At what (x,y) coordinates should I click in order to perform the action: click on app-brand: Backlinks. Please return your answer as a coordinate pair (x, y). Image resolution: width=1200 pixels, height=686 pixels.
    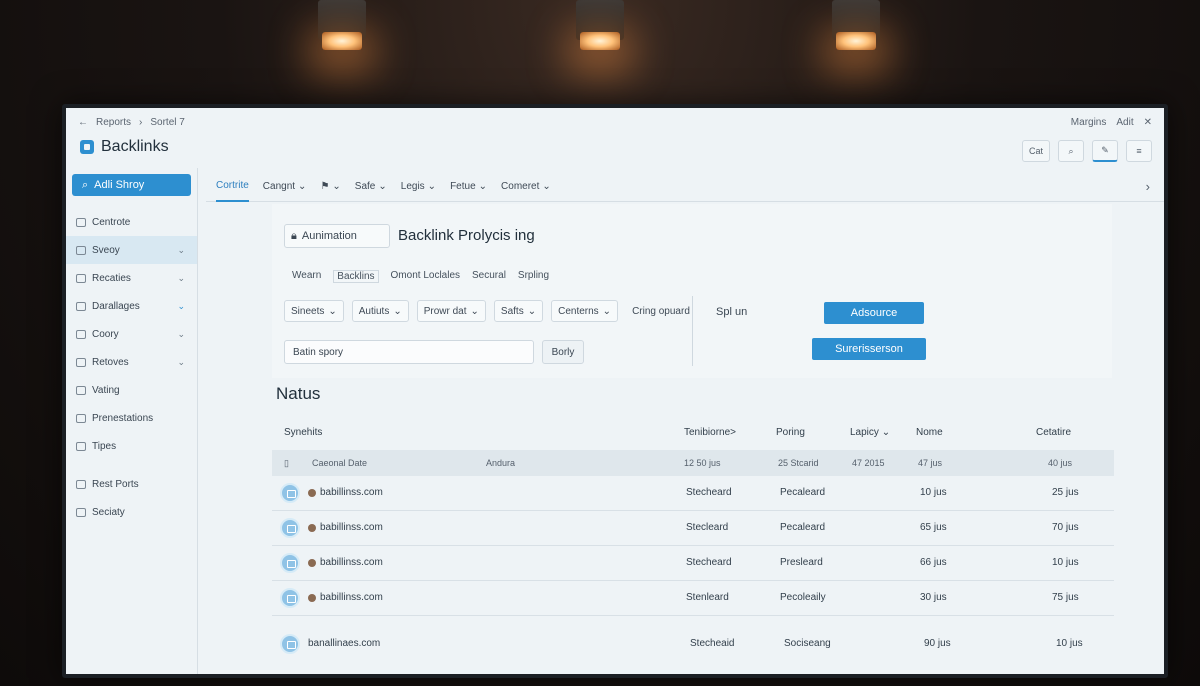
    Looking at the image, I should click on (124, 147).